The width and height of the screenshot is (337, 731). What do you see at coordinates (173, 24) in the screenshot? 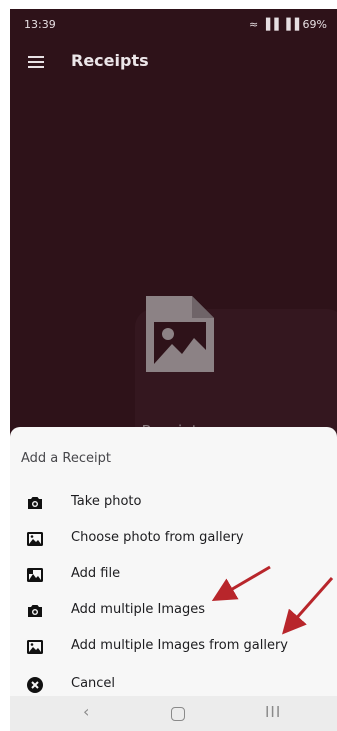
I see `status-bar: 13:39 ≈ ▐▐ ▐▐ 69%` at bounding box center [173, 24].